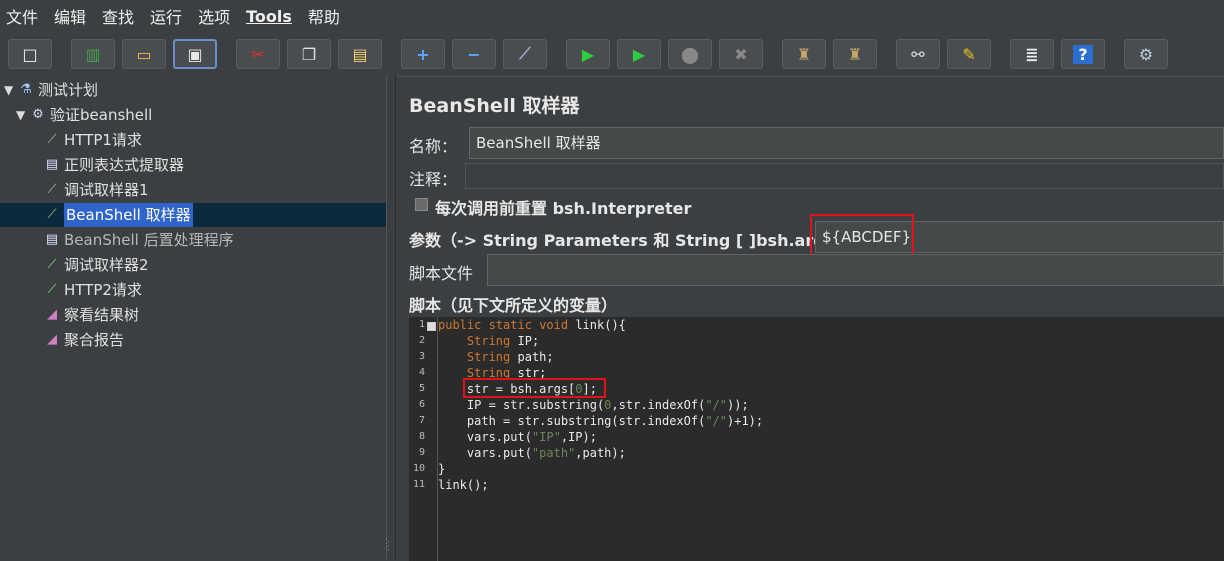 The height and width of the screenshot is (561, 1224). Describe the element at coordinates (844, 176) in the screenshot. I see `comment-field` at that location.